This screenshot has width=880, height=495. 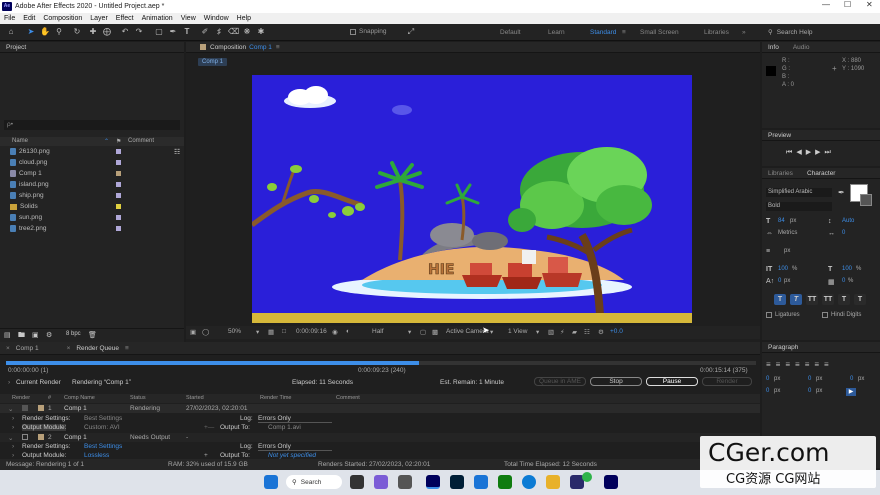 I want to click on workspace-default: Default, so click(x=510, y=32).